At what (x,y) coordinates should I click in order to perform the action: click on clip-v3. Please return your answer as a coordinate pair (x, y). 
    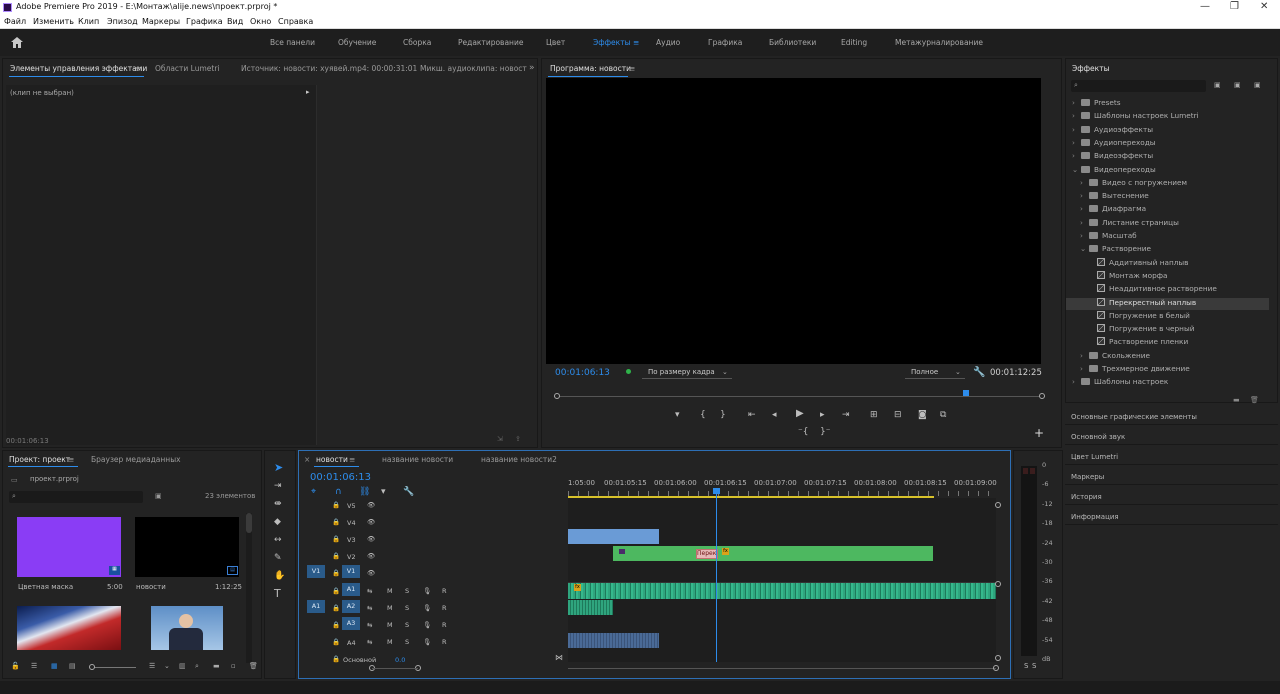
    Looking at the image, I should click on (613, 536).